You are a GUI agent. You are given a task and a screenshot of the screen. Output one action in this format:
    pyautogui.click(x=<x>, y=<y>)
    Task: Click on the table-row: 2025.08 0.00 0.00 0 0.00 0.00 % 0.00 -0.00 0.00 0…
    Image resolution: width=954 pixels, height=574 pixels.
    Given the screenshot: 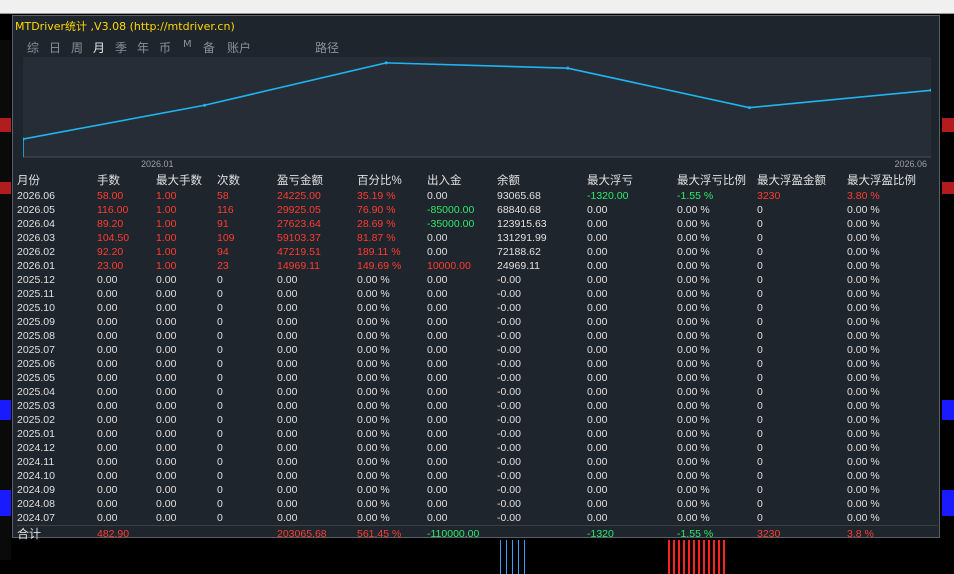 What is the action you would take?
    pyautogui.click(x=477, y=336)
    